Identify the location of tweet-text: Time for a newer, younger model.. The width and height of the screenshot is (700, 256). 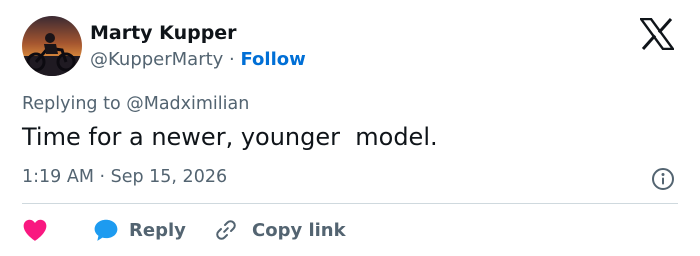
(230, 137).